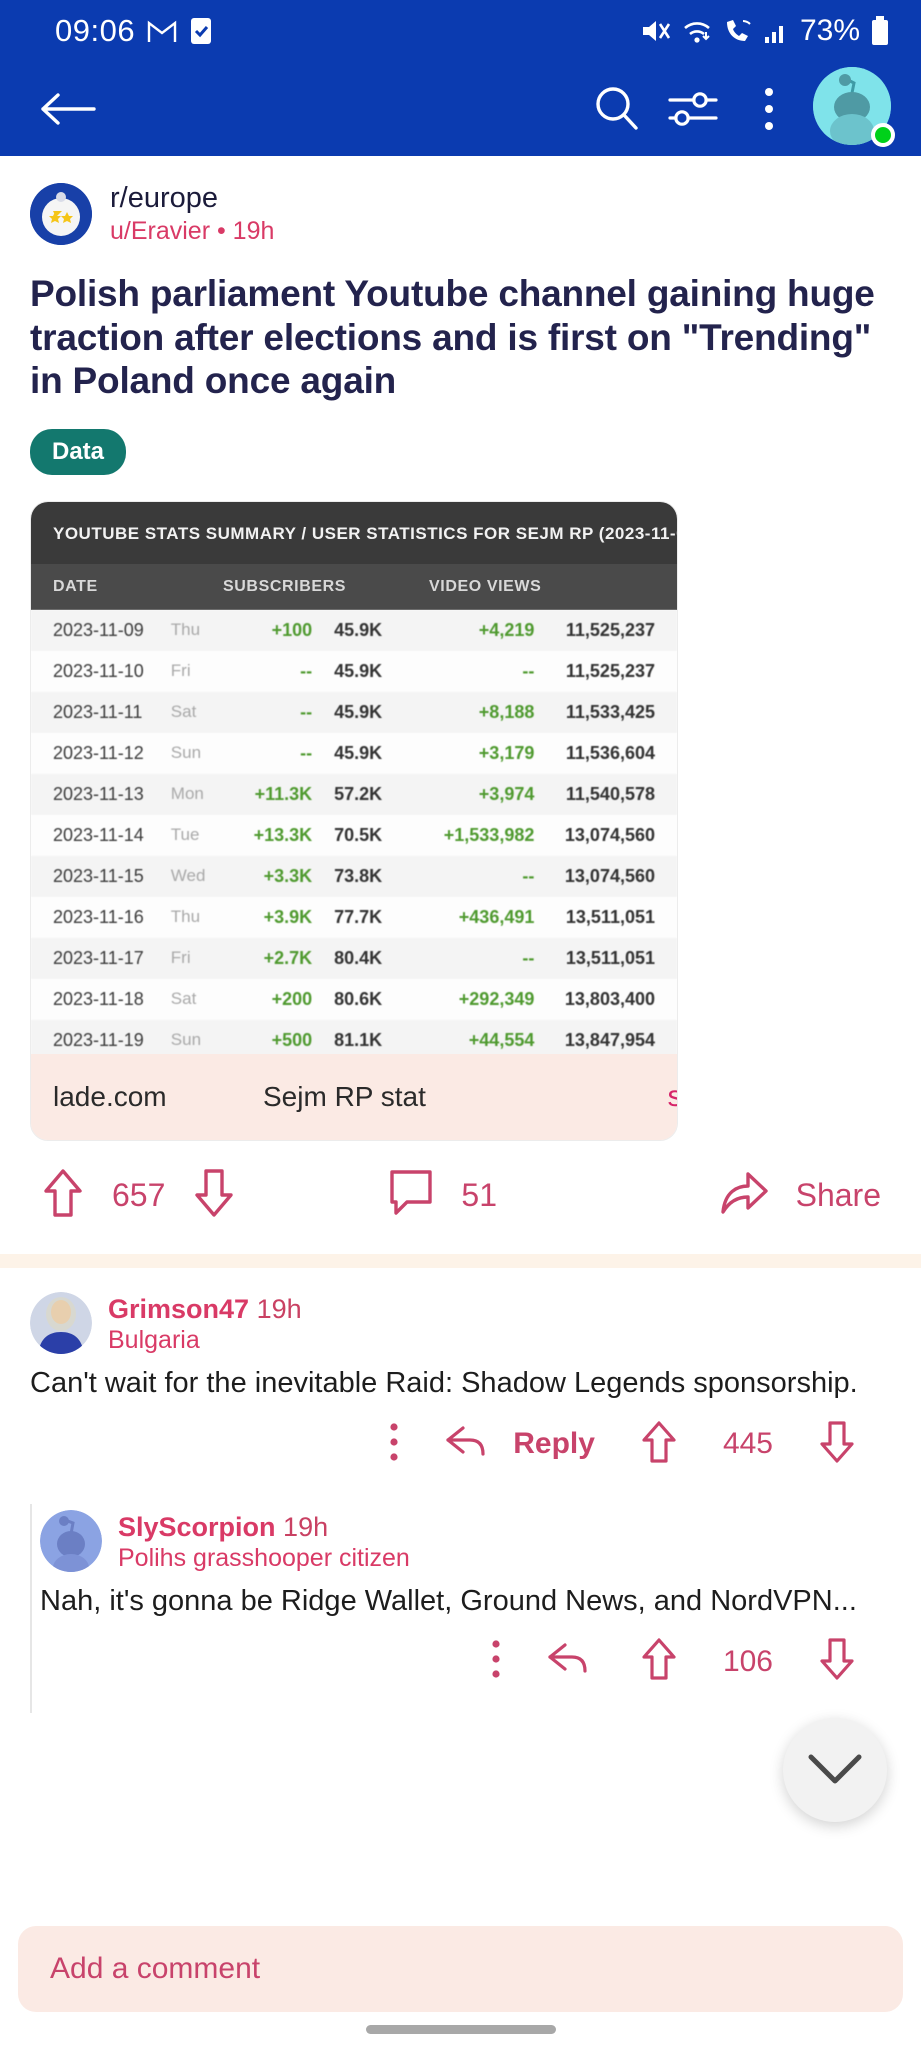 The image size is (921, 2048). Describe the element at coordinates (354, 586) in the screenshot. I see `stats-column-headers: DATE SUBSCRIBERS VIDEO VIEWS` at that location.